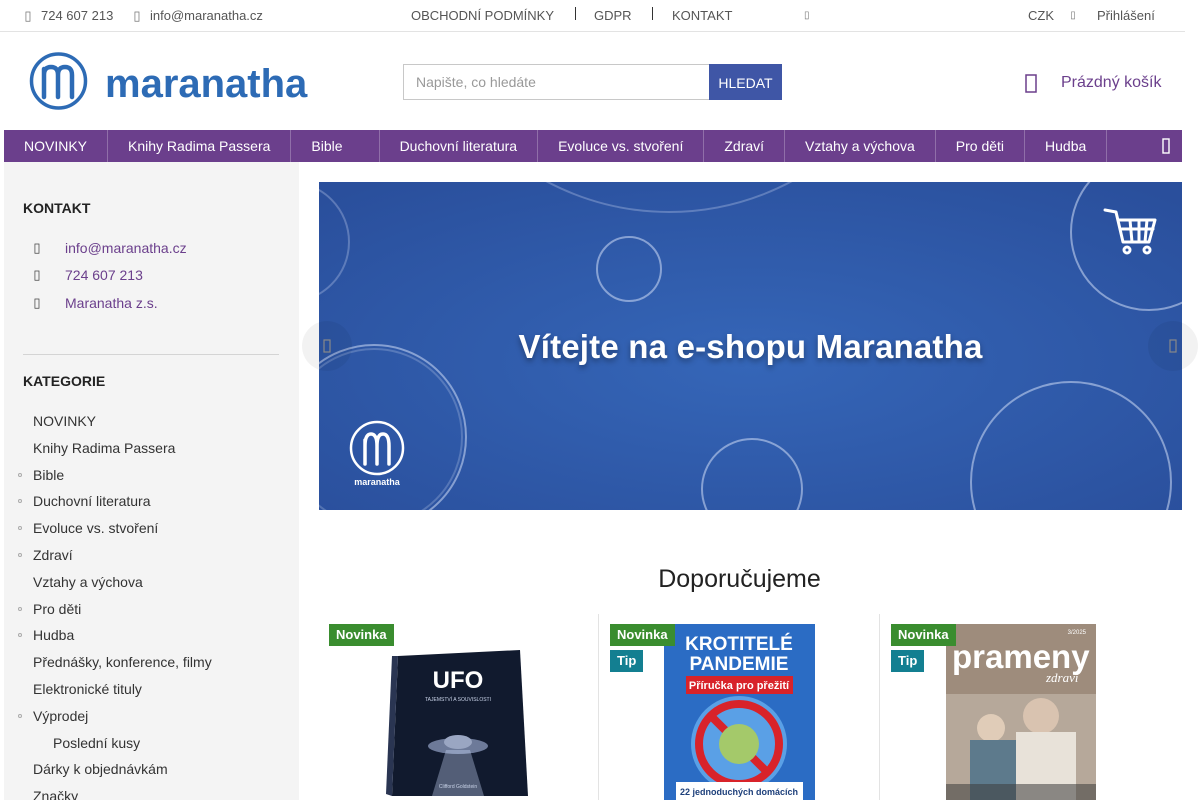 This screenshot has width=1200, height=800. I want to click on link-contact: KONTAKT, so click(702, 15).